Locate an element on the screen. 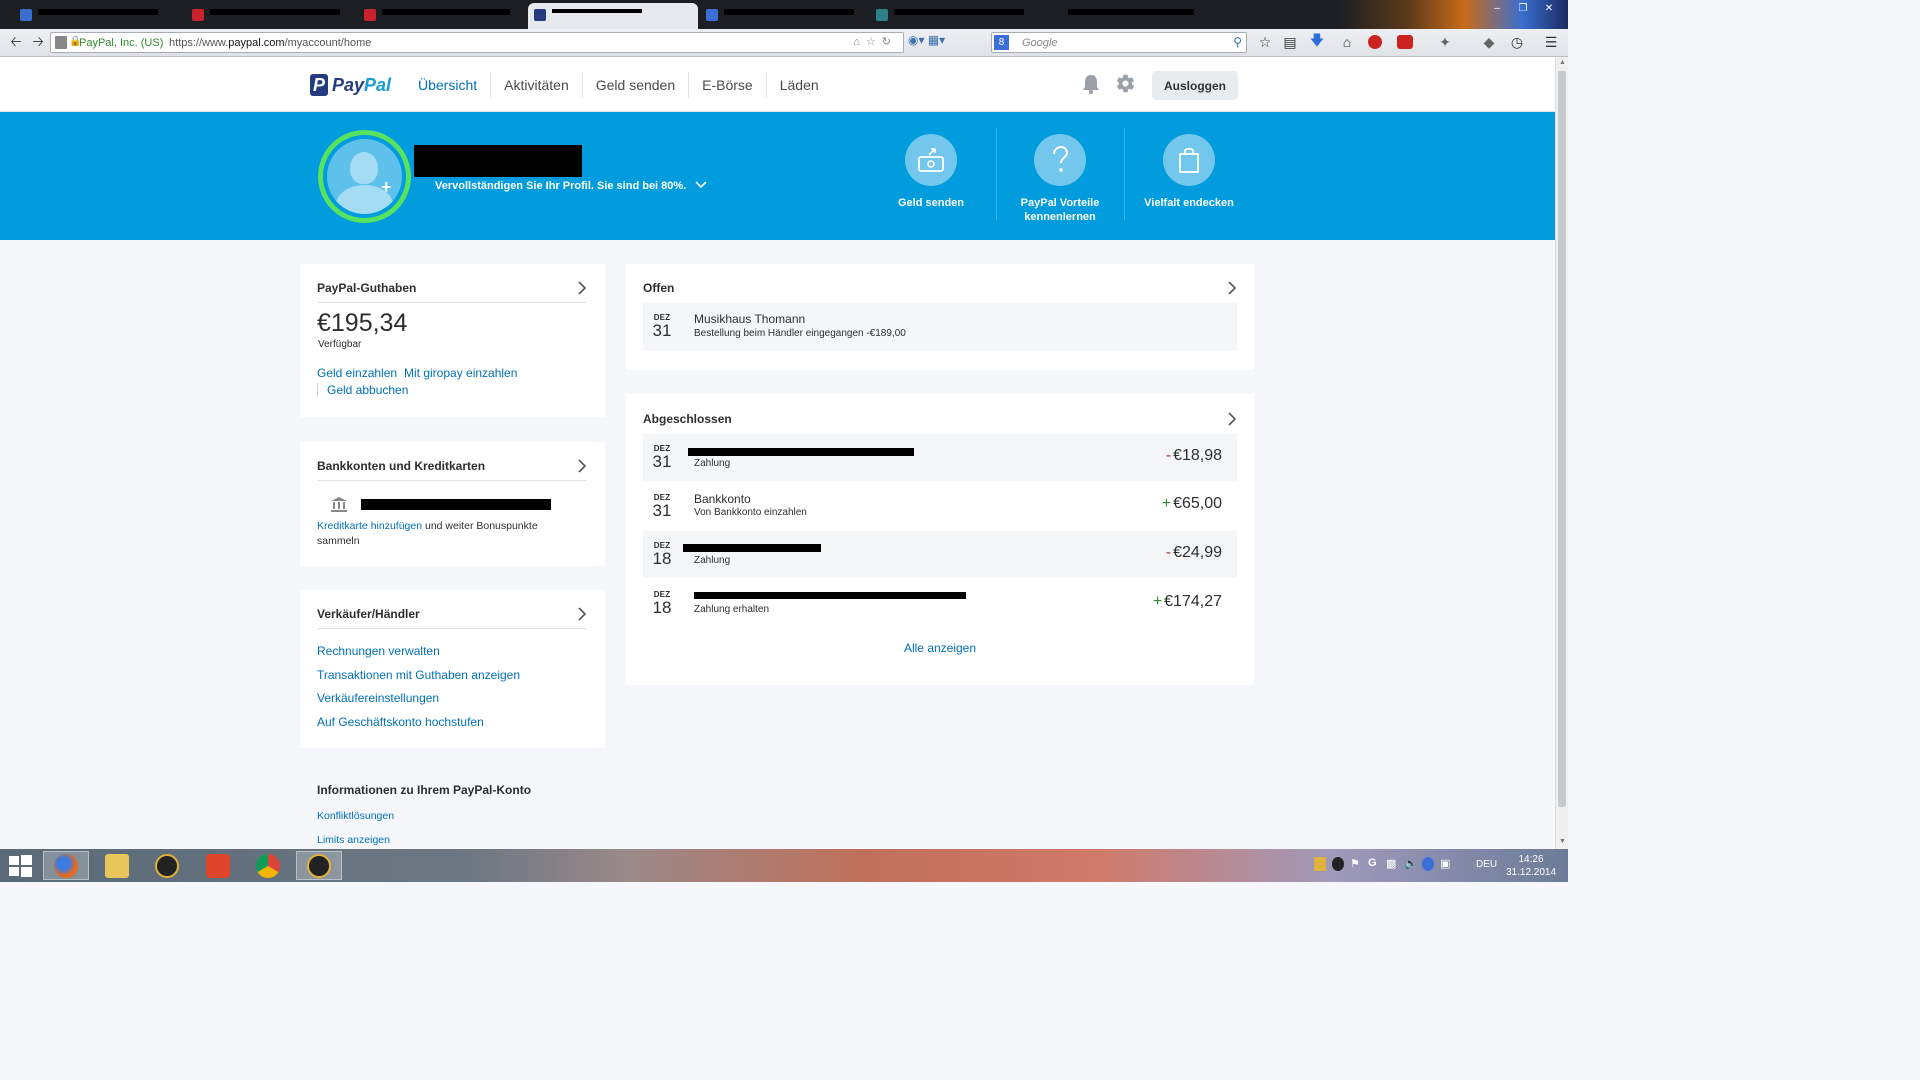 The height and width of the screenshot is (1080, 1920). balance-card-title: PayPal-Guthaben is located at coordinates (366, 288).